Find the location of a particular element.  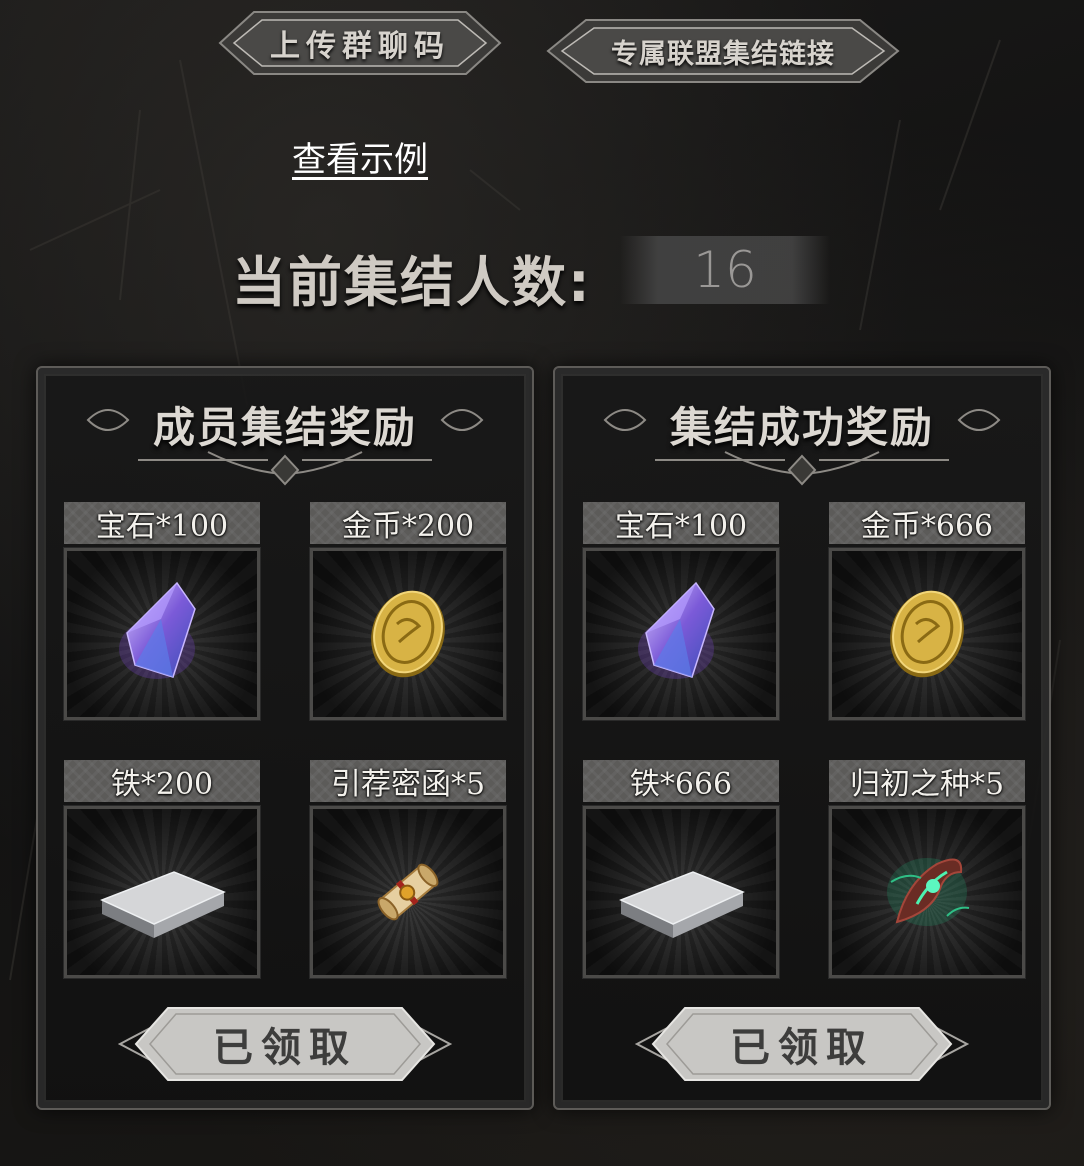

rally-count-value: 16 is located at coordinates (725, 270).